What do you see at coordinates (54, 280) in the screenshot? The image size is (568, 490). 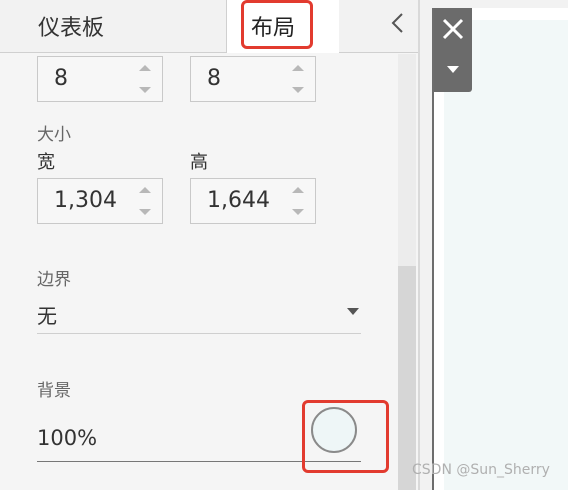 I see `border-label: 边界` at bounding box center [54, 280].